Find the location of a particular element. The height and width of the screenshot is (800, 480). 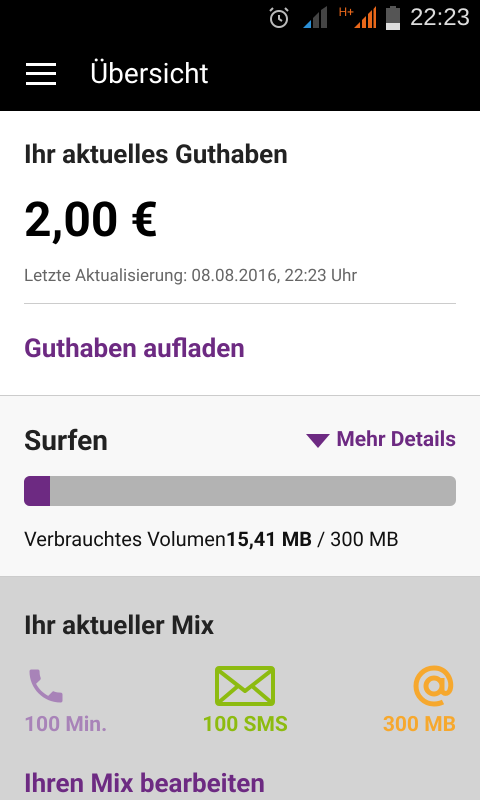

clock-time: 22:23 is located at coordinates (440, 18).